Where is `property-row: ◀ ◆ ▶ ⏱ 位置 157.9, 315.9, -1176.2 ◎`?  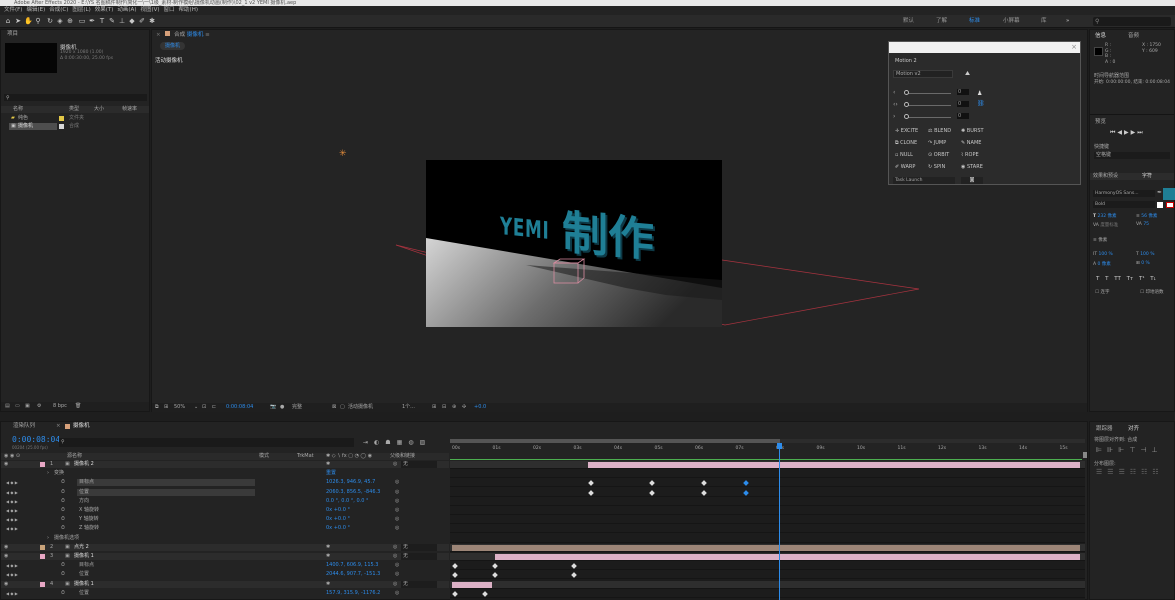
property-row: ◀ ◆ ▶ ⏱ 位置 157.9, 315.9, -1176.2 ◎ is located at coordinates (225, 593).